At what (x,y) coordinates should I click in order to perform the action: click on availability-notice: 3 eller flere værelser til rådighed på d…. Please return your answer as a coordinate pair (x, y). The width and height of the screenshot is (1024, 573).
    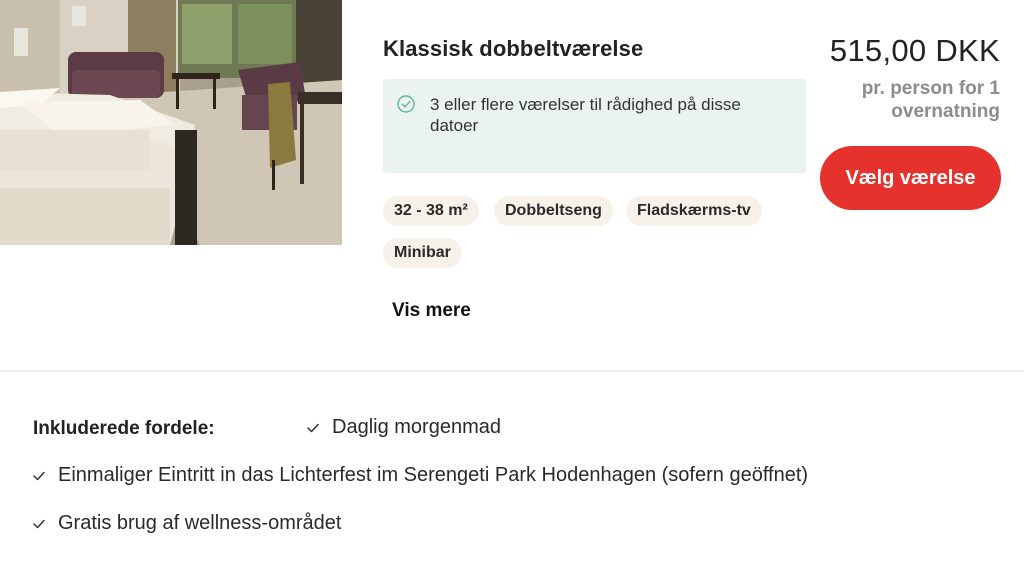
    Looking at the image, I should click on (594, 126).